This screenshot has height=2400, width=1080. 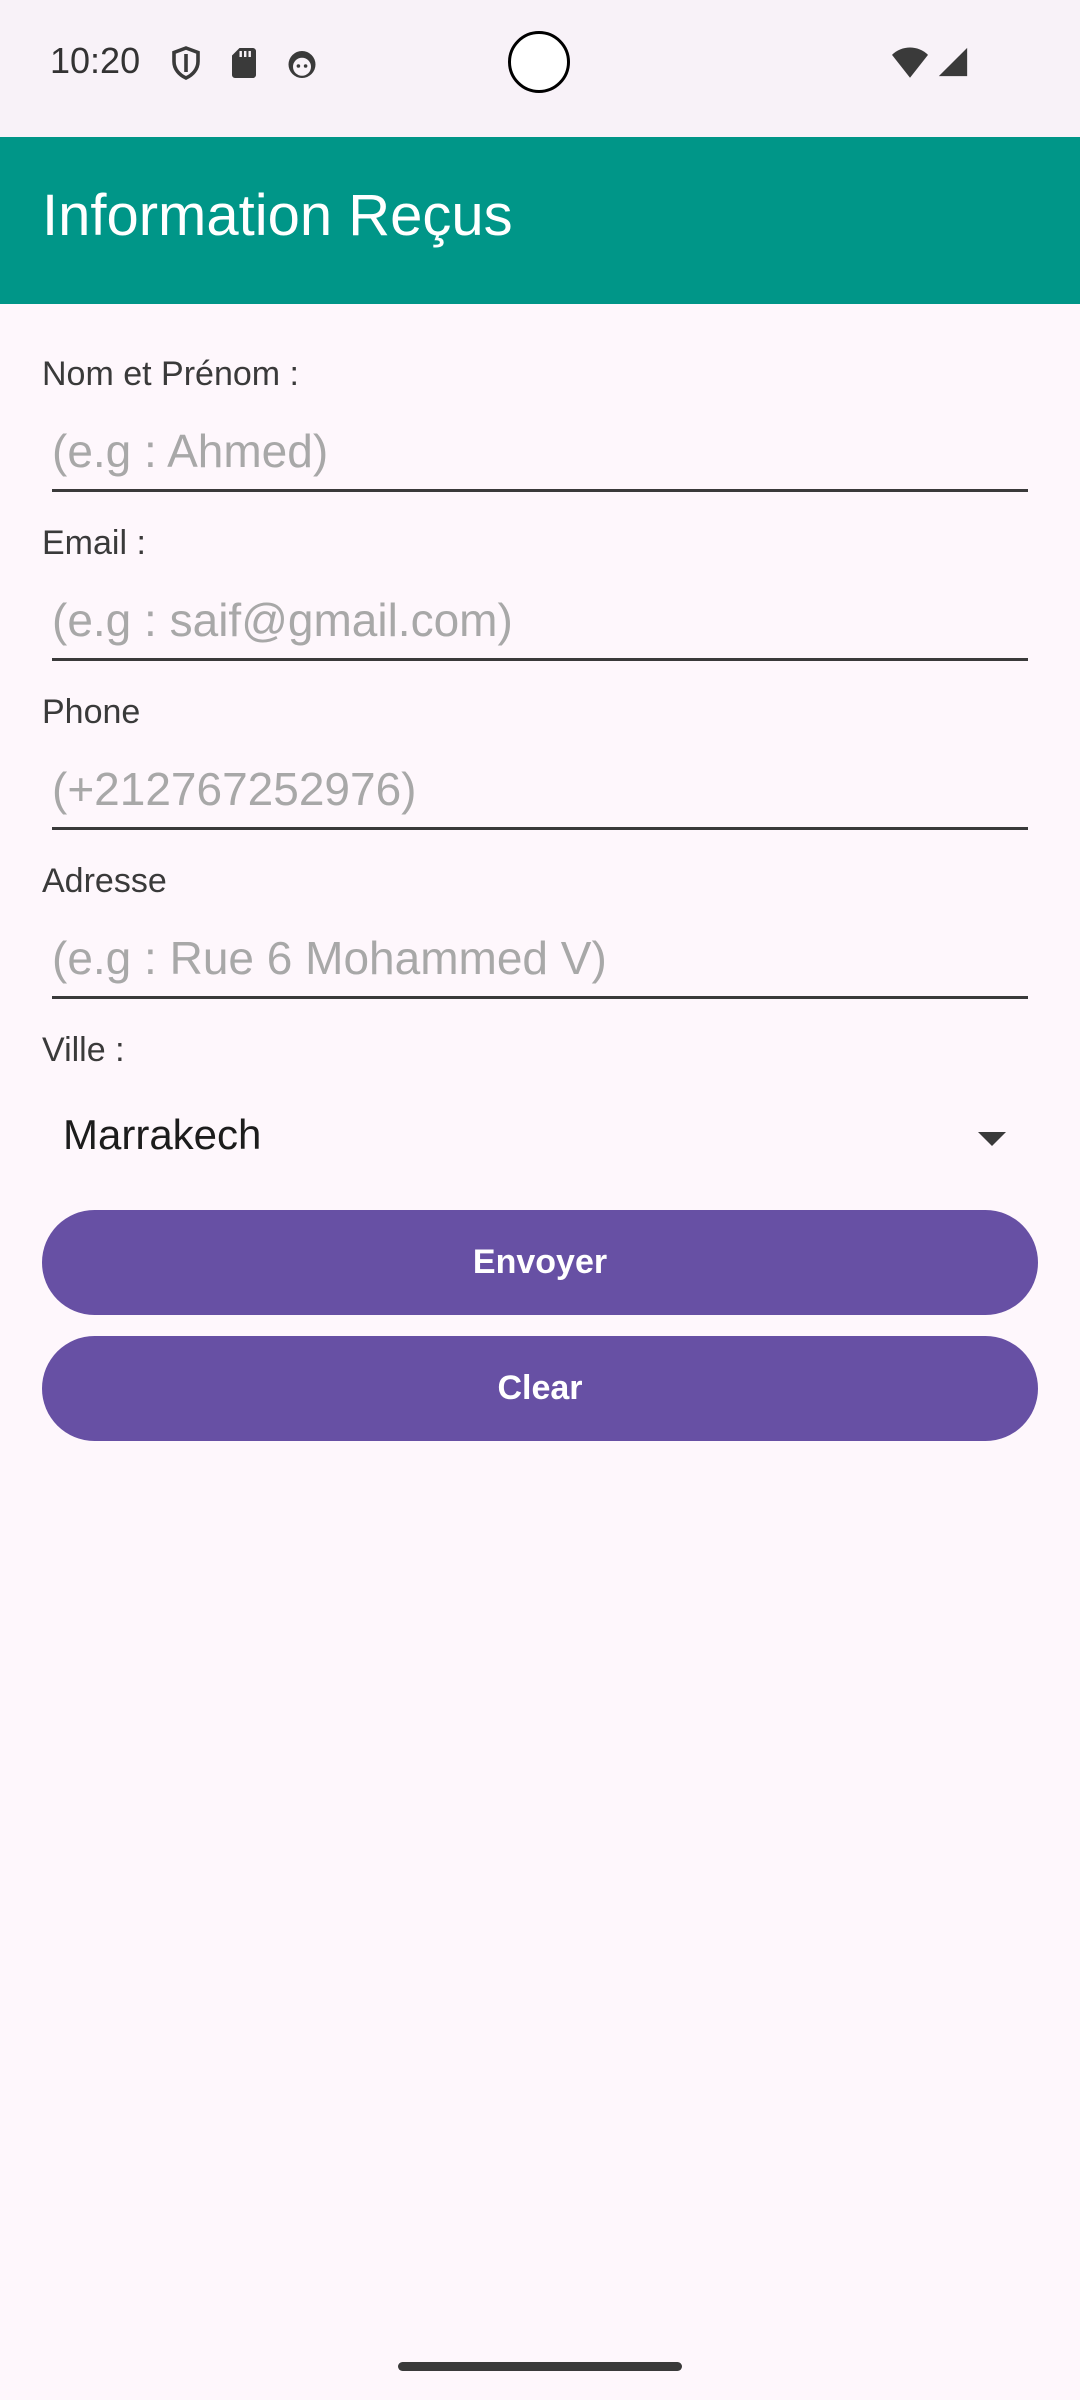 What do you see at coordinates (302, 63) in the screenshot?
I see `android-face-icon` at bounding box center [302, 63].